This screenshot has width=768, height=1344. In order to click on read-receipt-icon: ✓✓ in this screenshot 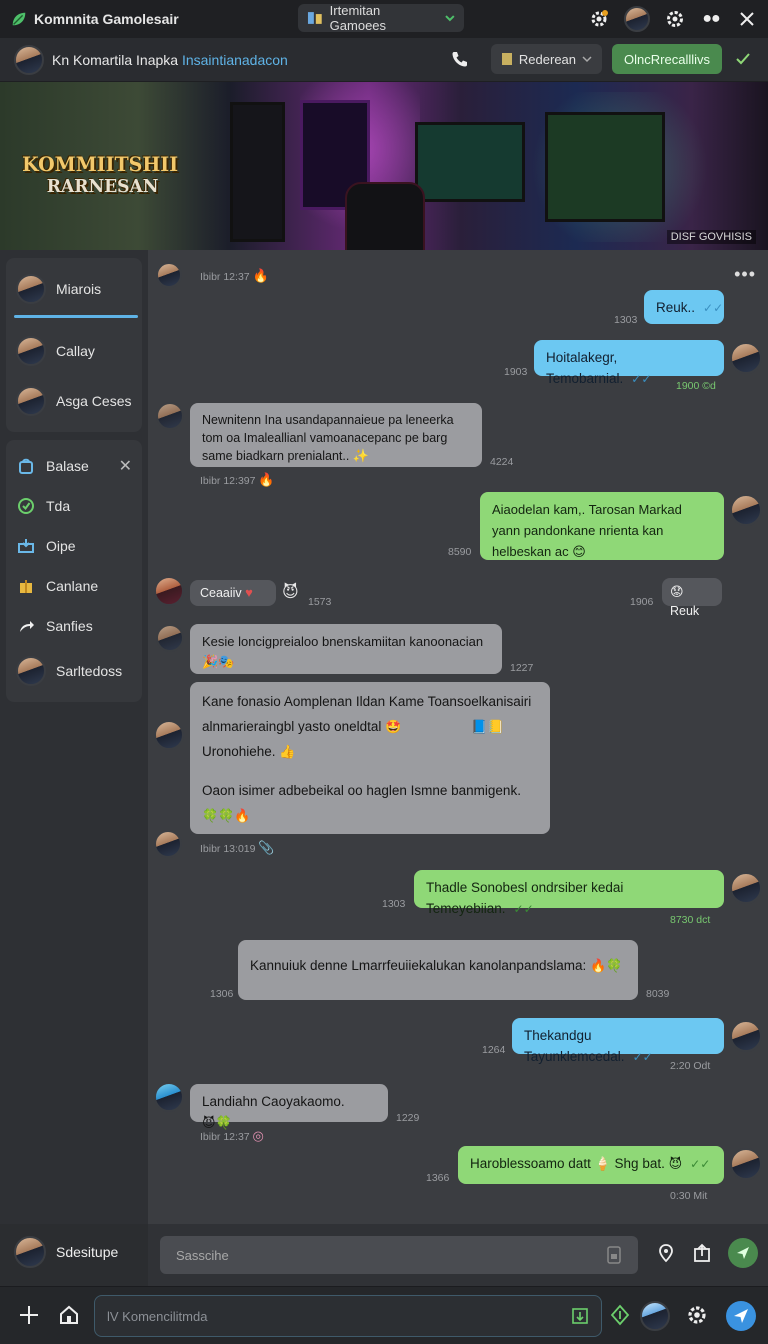, I will do `click(641, 378)`.